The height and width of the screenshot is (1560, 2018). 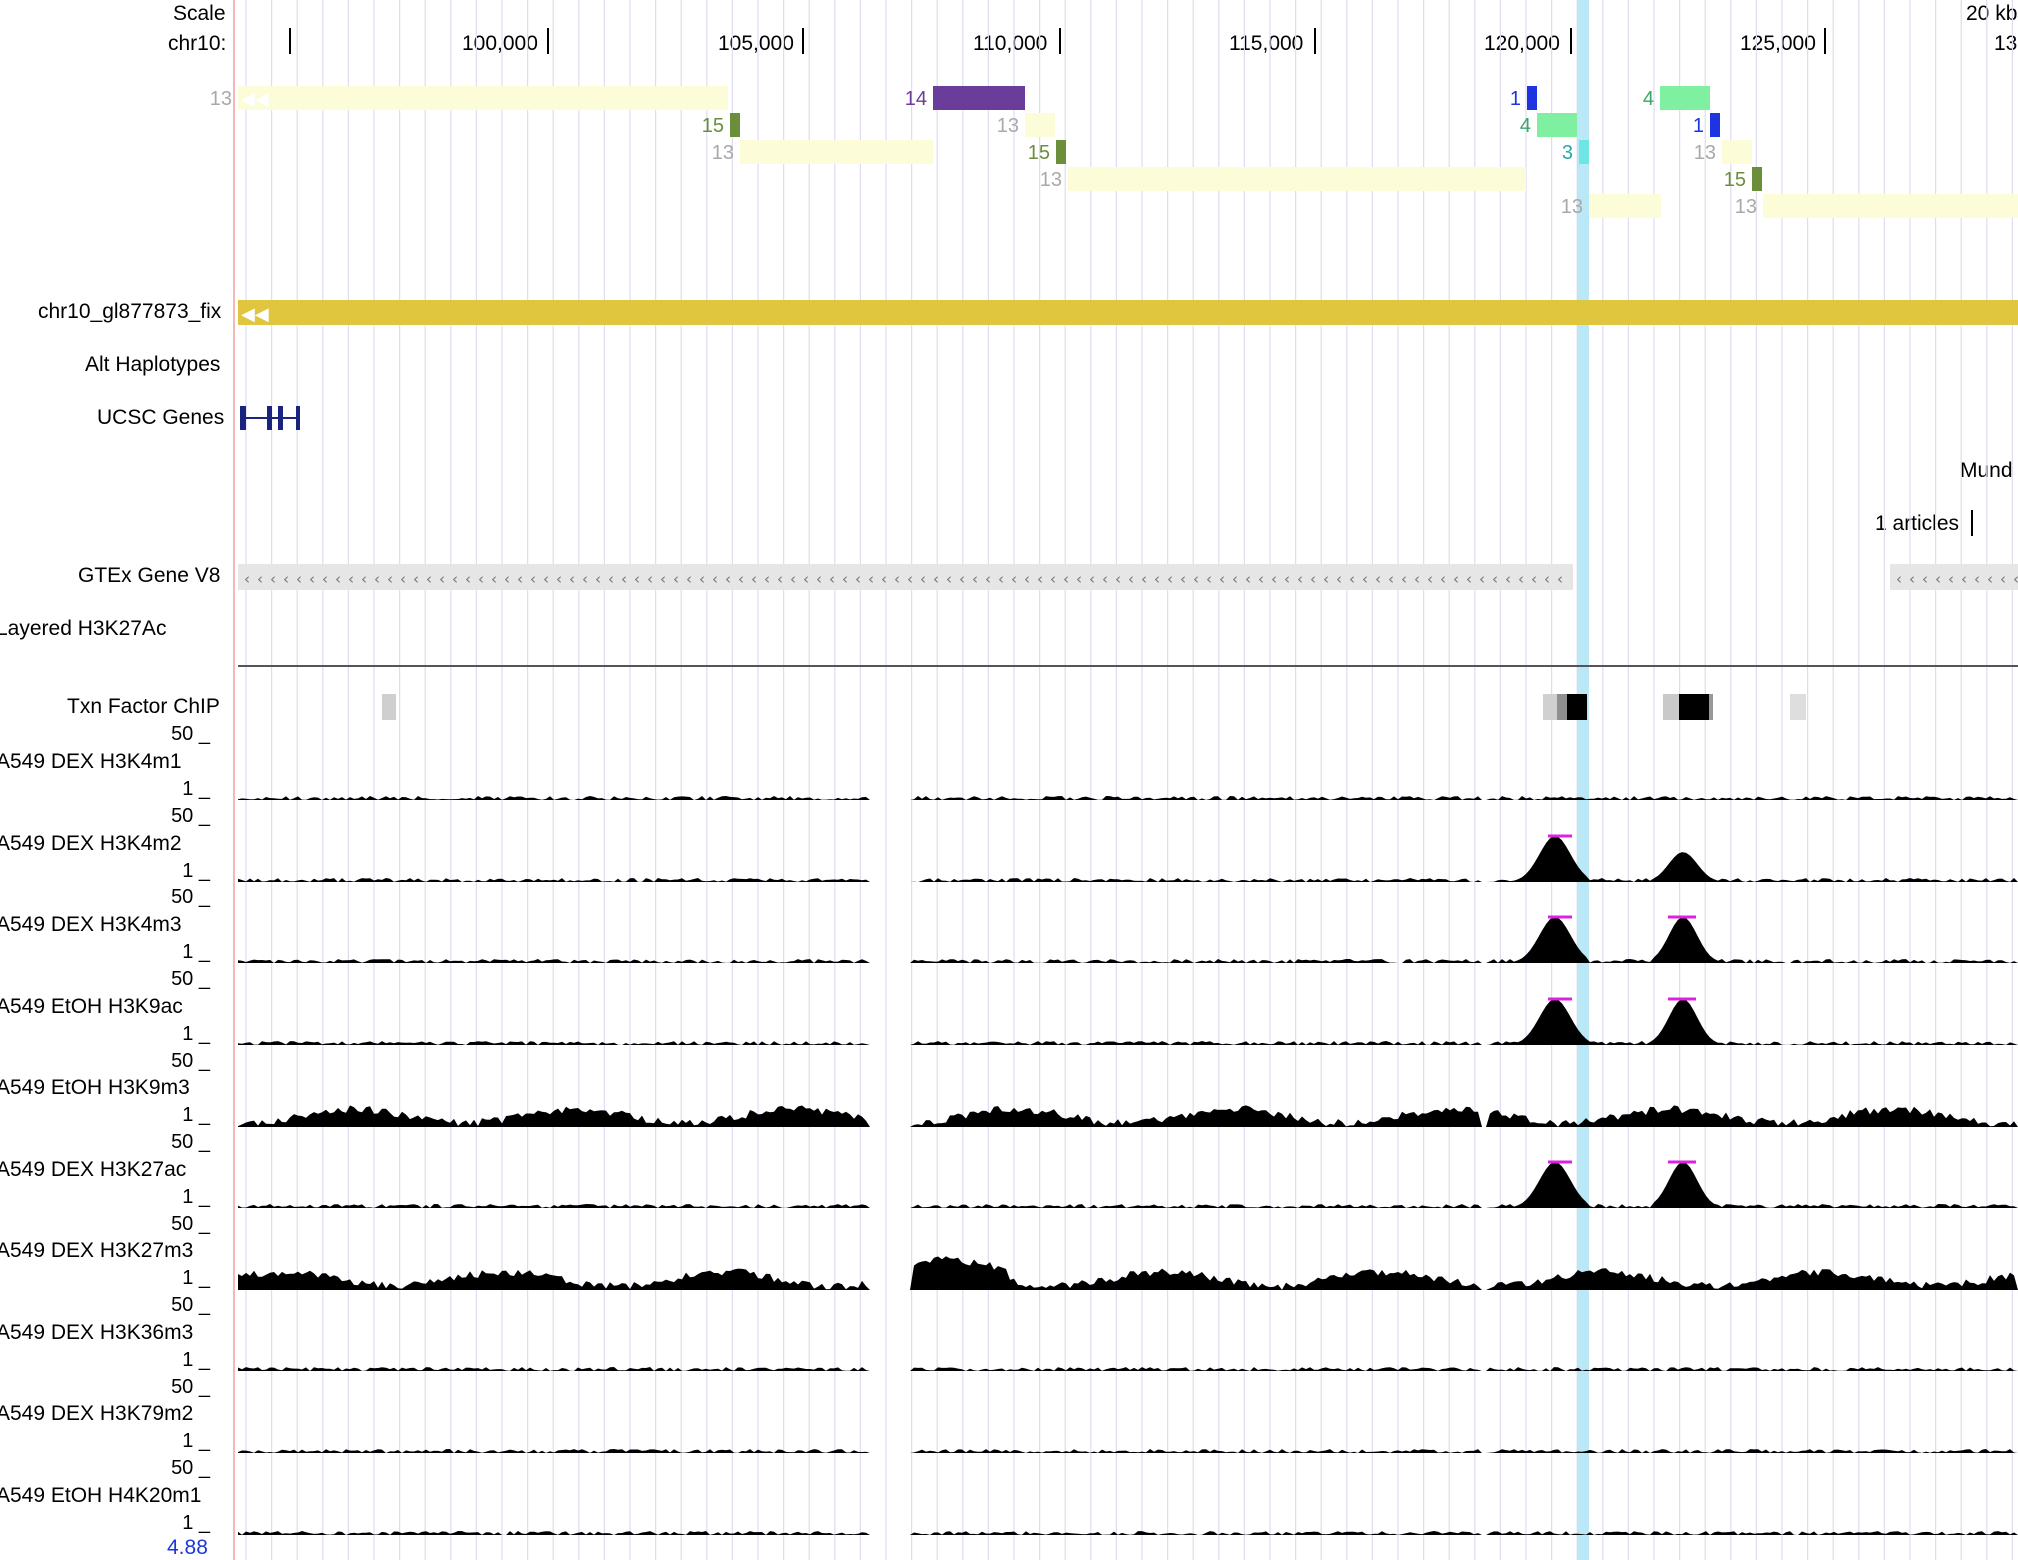 What do you see at coordinates (916, 99) in the screenshot?
I see `chromhmm-label: 14` at bounding box center [916, 99].